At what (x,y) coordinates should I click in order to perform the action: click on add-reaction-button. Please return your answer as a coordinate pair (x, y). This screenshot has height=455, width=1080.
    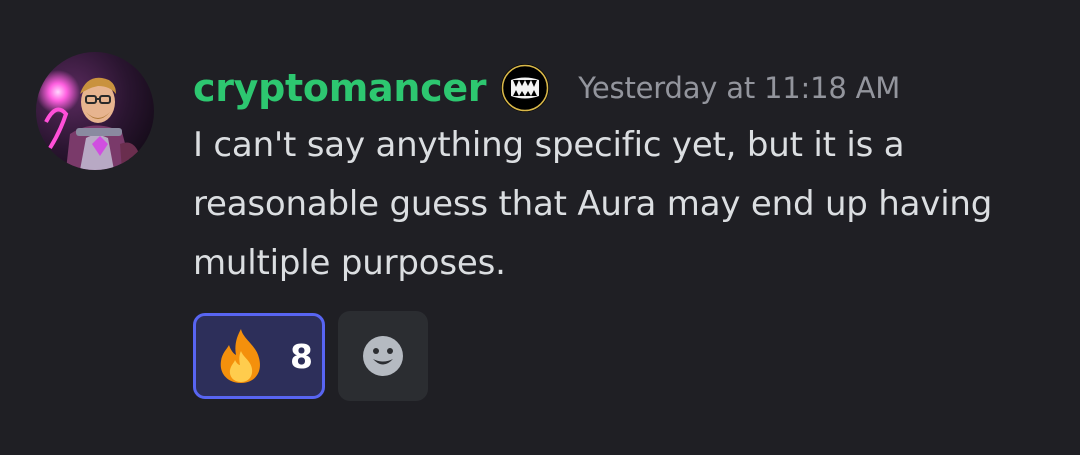
    Looking at the image, I should click on (383, 356).